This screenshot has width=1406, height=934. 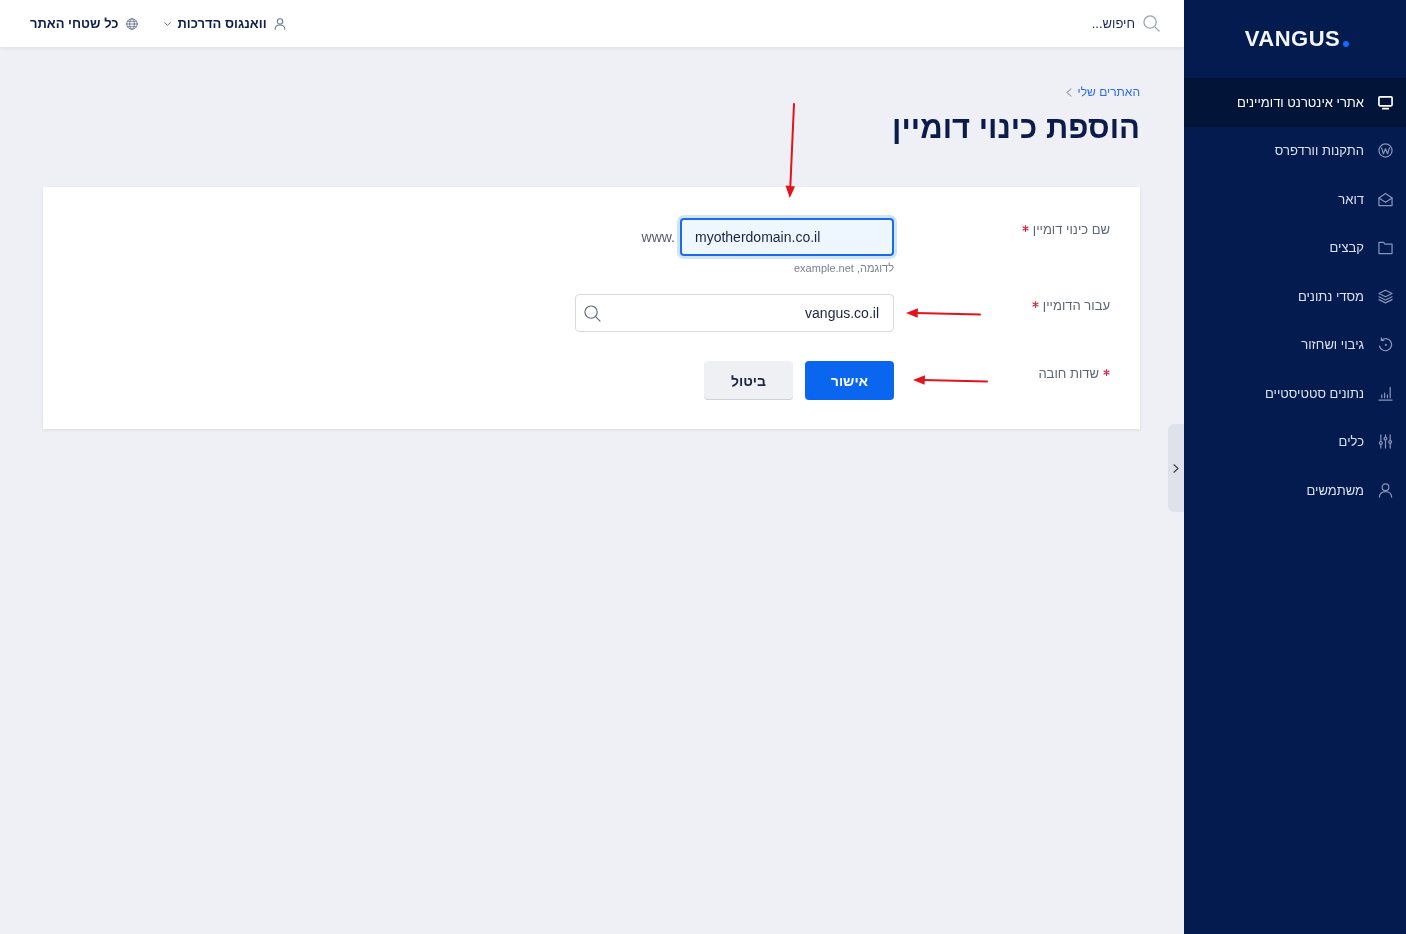 What do you see at coordinates (1295, 150) in the screenshot?
I see `sidebar-item: התקנות וורדפרס` at bounding box center [1295, 150].